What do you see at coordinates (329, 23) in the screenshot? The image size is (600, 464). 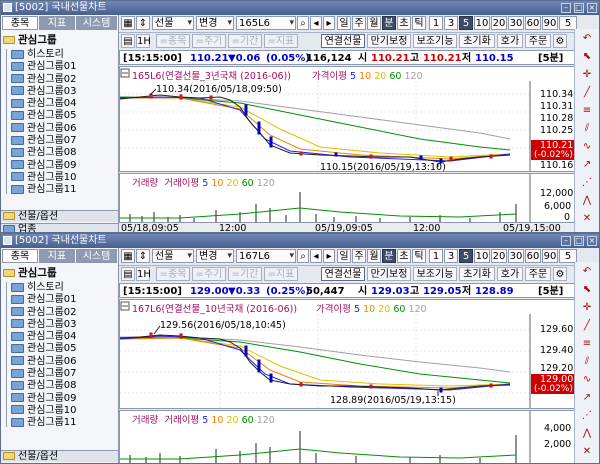 I see `next-icon: ▸` at bounding box center [329, 23].